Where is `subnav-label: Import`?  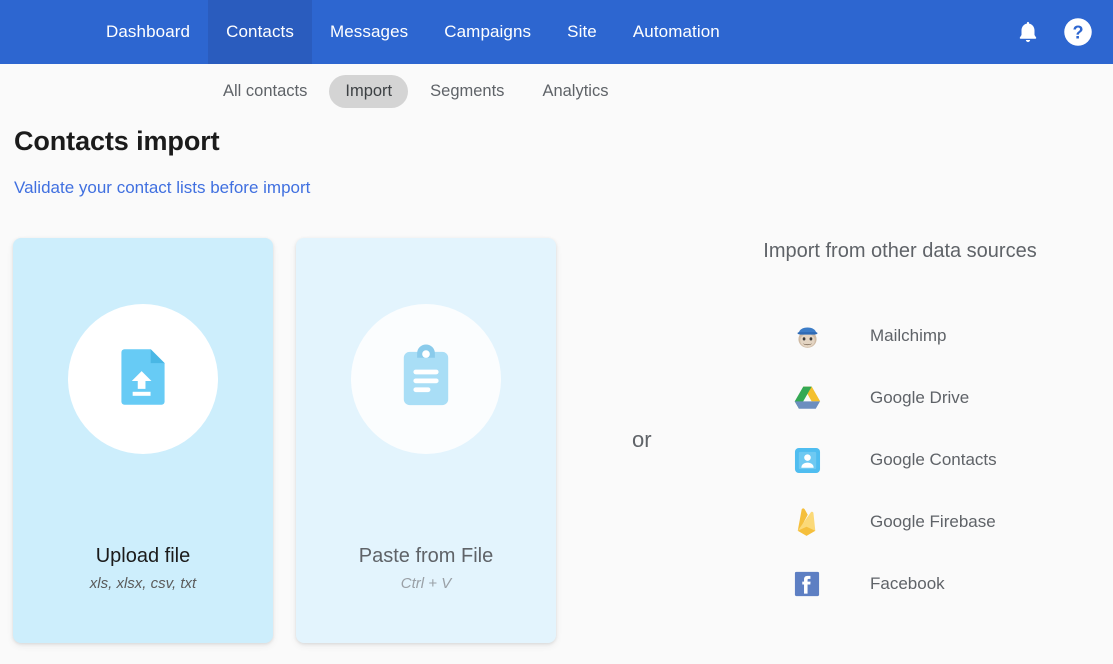
subnav-label: Import is located at coordinates (369, 90).